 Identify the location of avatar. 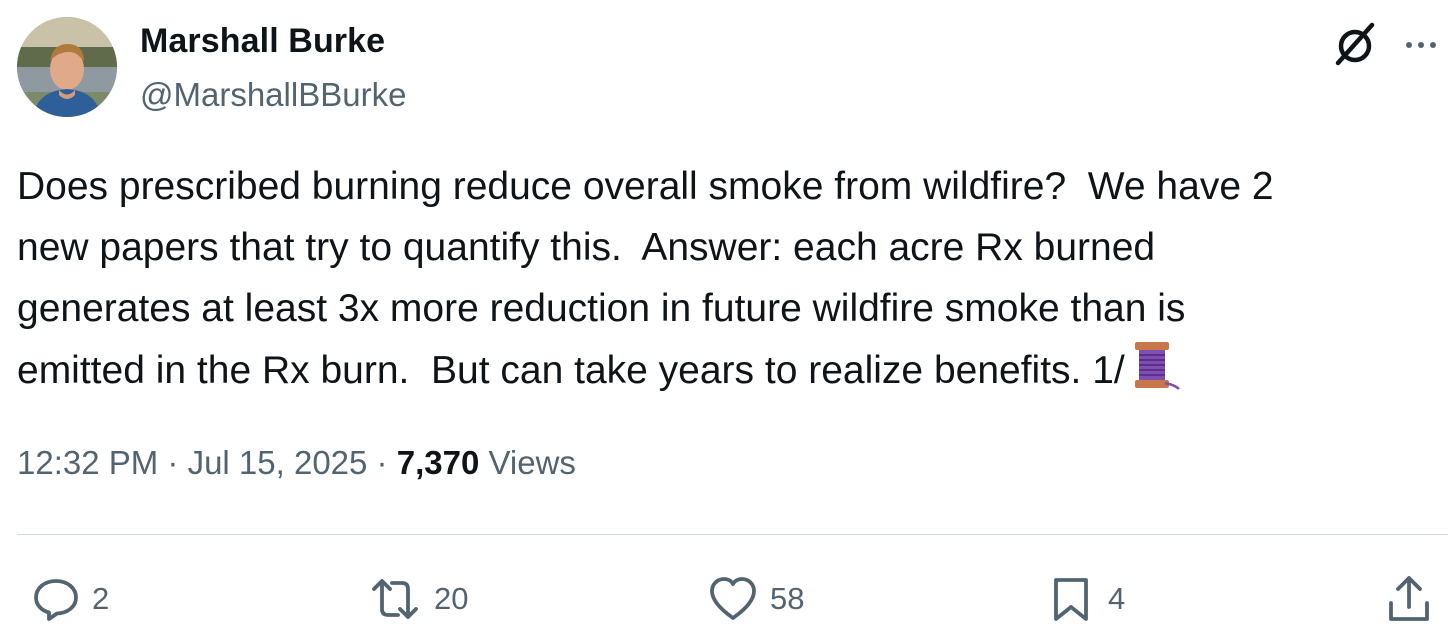
(67, 67).